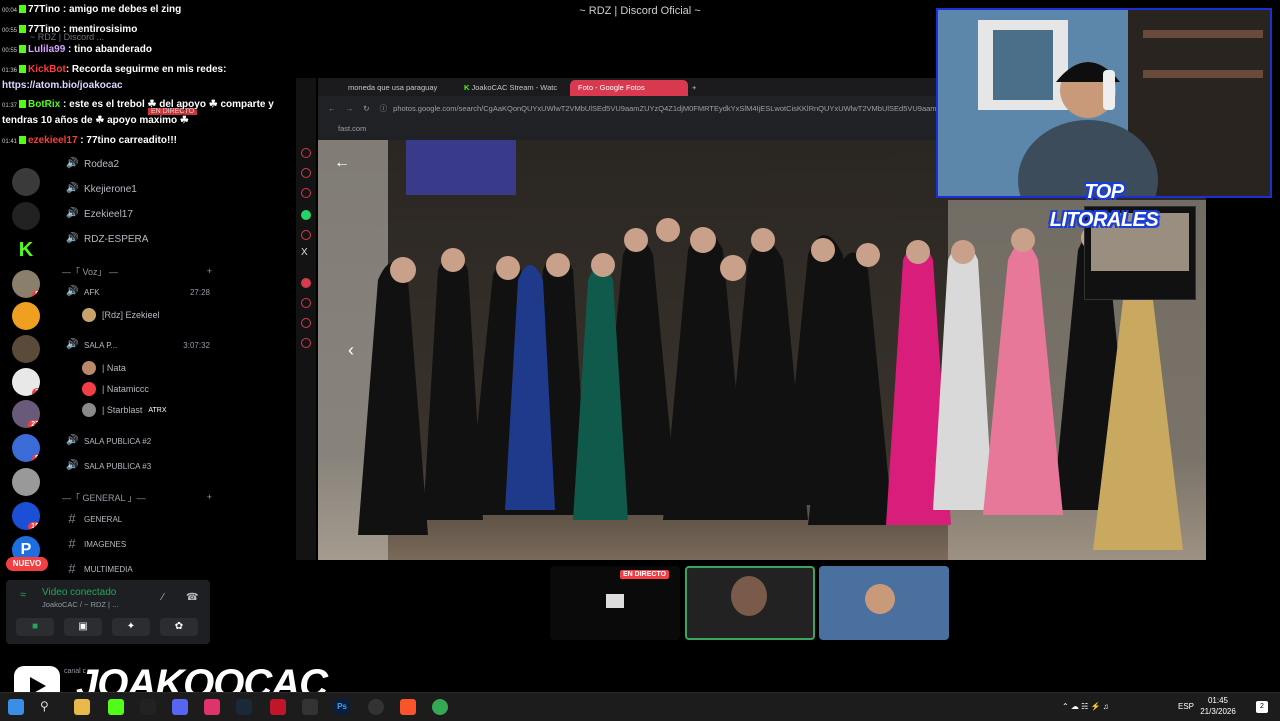 The width and height of the screenshot is (1280, 721). I want to click on screen-share-icon: ▣, so click(83, 626).